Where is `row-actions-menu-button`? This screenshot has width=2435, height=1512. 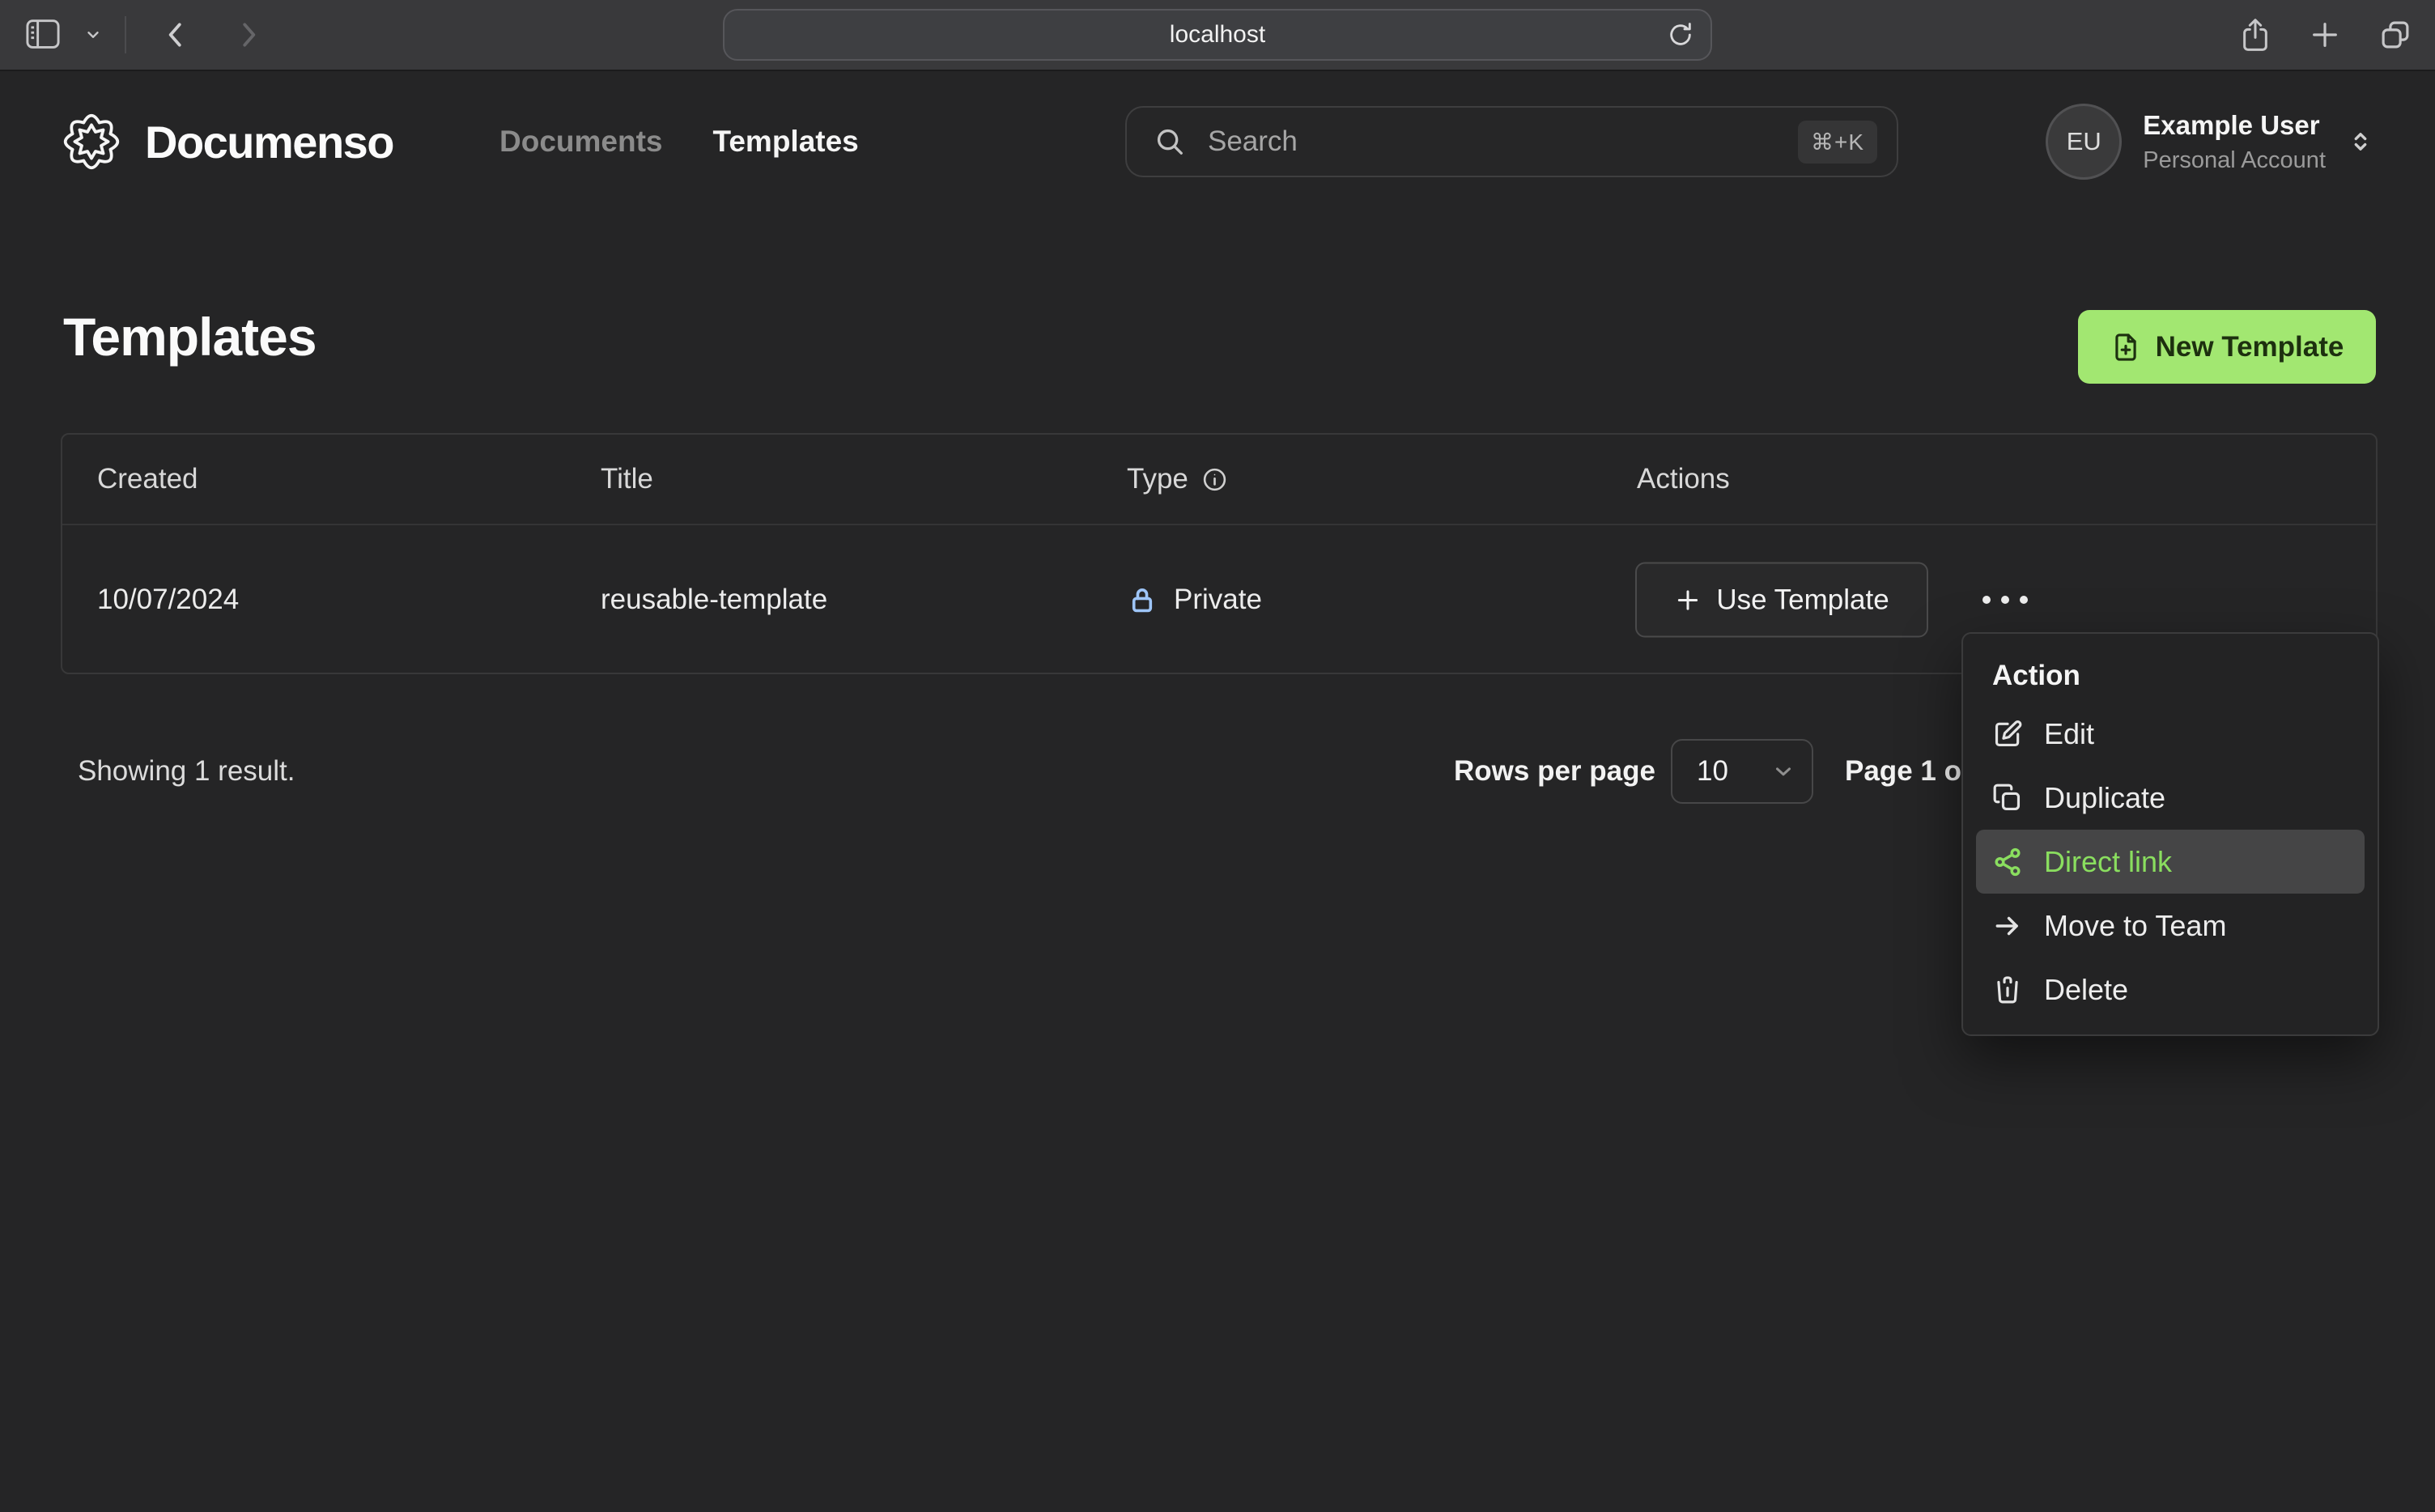 row-actions-menu-button is located at coordinates (2005, 600).